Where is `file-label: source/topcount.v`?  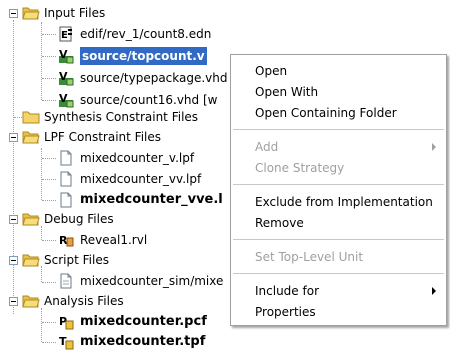
file-label: source/topcount.v is located at coordinates (143, 56).